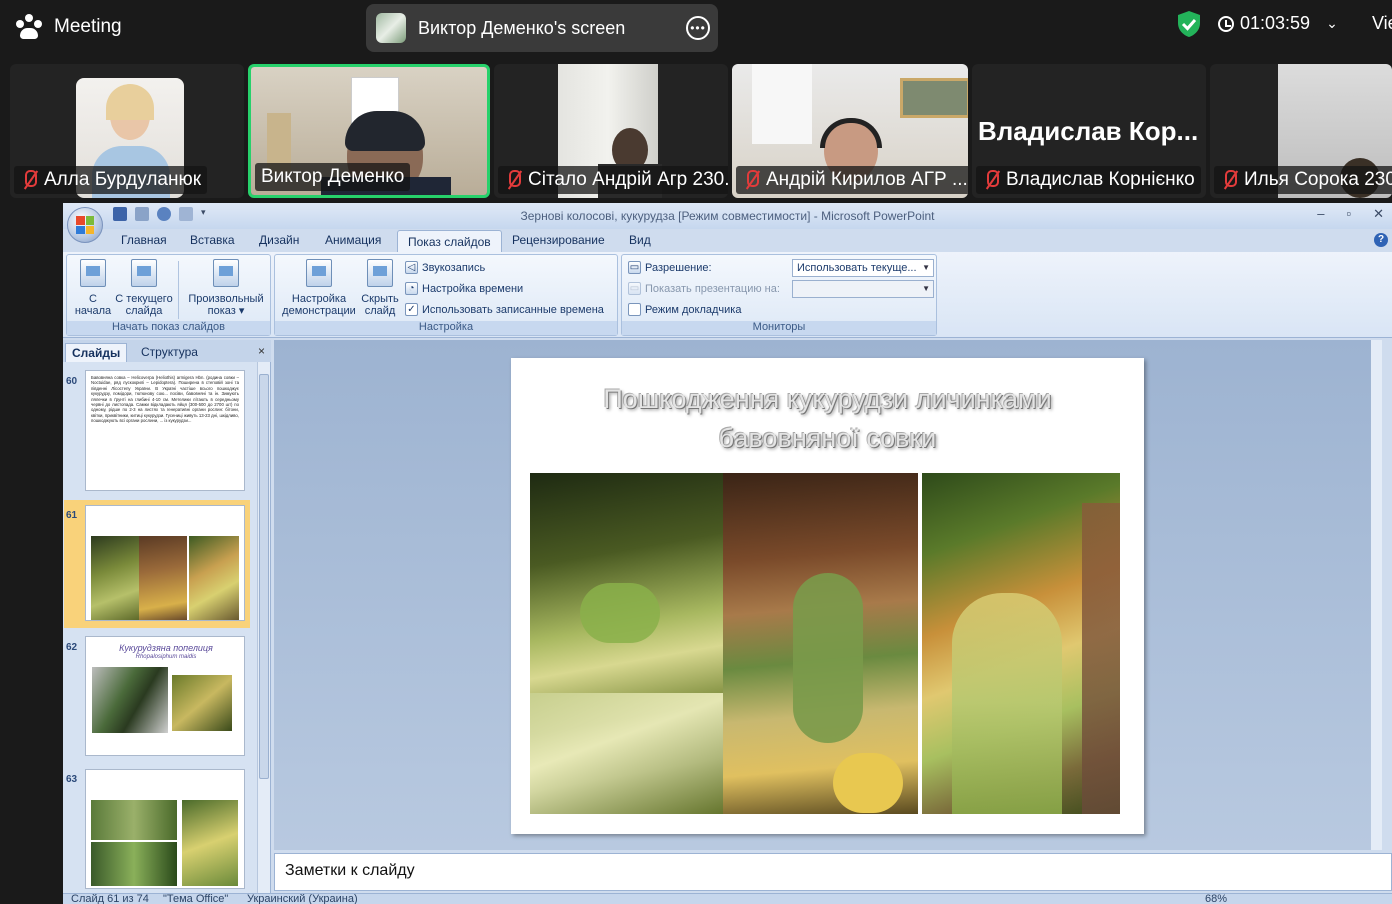 The image size is (1392, 904). Describe the element at coordinates (72, 779) in the screenshot. I see `slide-number: 63` at that location.